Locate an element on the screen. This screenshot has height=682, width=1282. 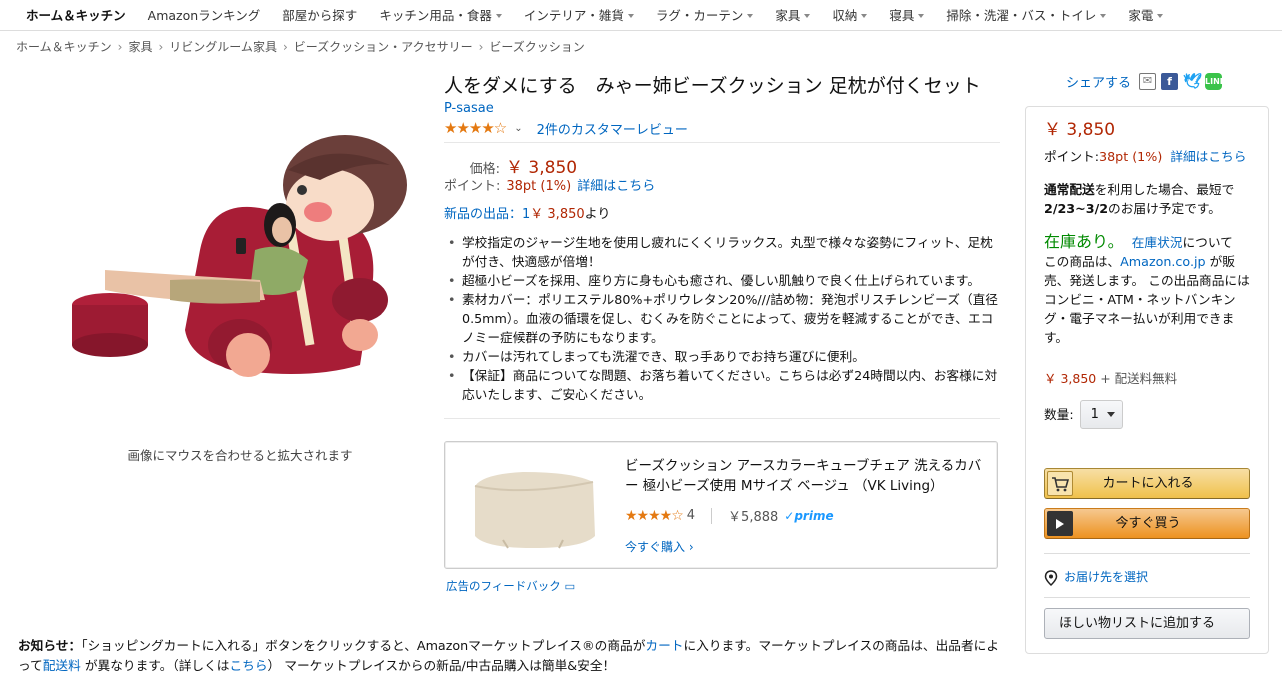
new-offers-price: ￥ 3,850 is located at coordinates (557, 214).